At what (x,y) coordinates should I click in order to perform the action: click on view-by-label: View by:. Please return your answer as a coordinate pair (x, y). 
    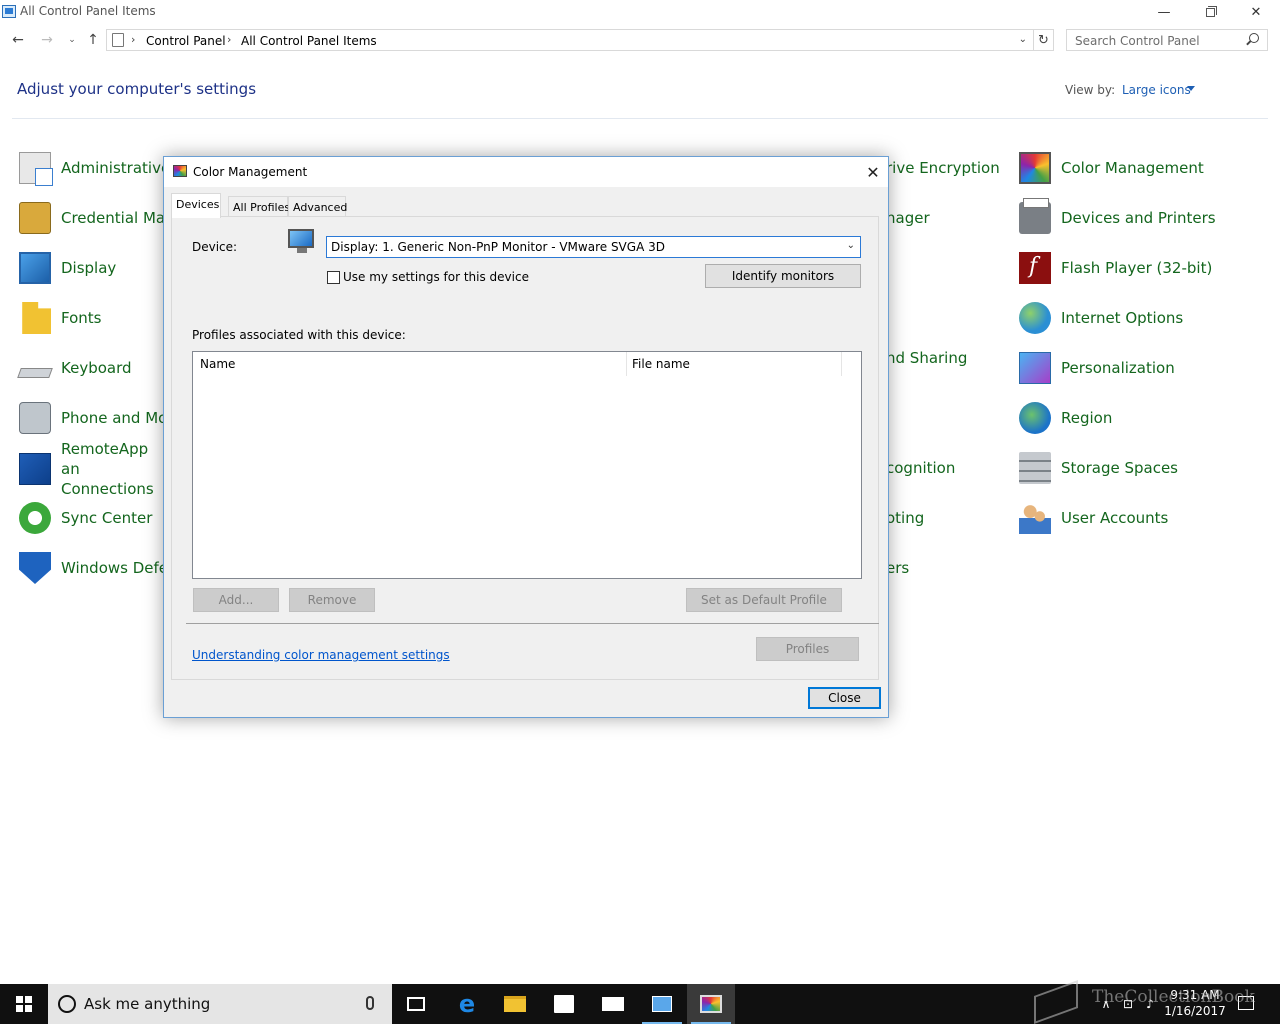
    Looking at the image, I should click on (1090, 90).